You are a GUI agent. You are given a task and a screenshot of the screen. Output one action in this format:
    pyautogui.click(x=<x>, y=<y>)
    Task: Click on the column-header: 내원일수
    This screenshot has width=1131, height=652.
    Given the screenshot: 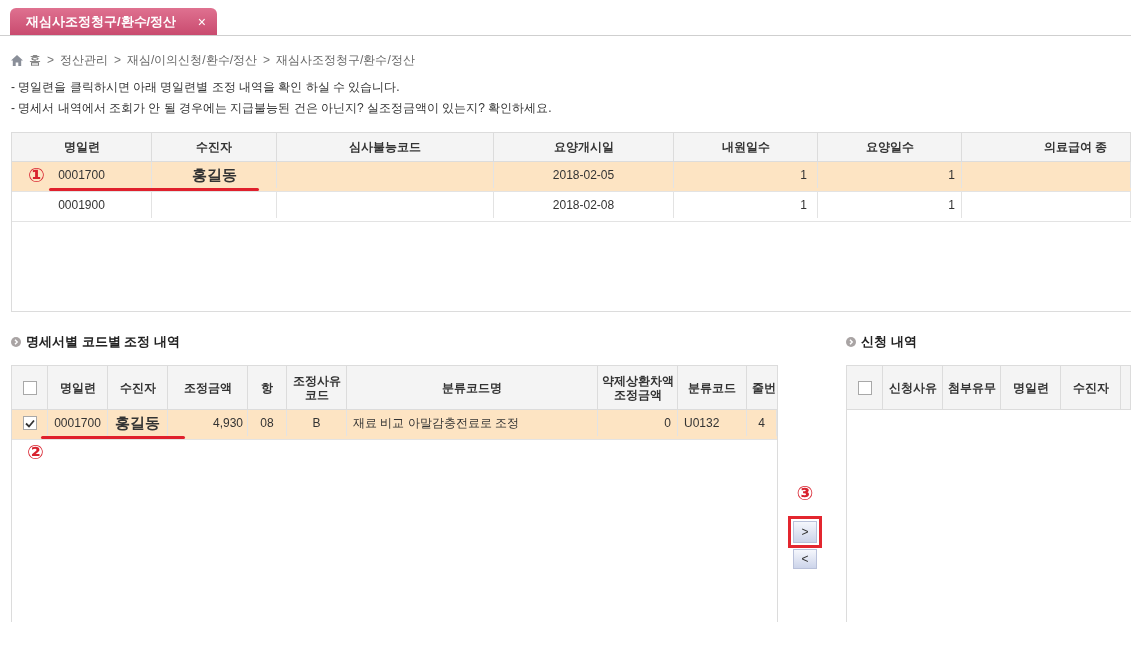 What is the action you would take?
    pyautogui.click(x=746, y=147)
    